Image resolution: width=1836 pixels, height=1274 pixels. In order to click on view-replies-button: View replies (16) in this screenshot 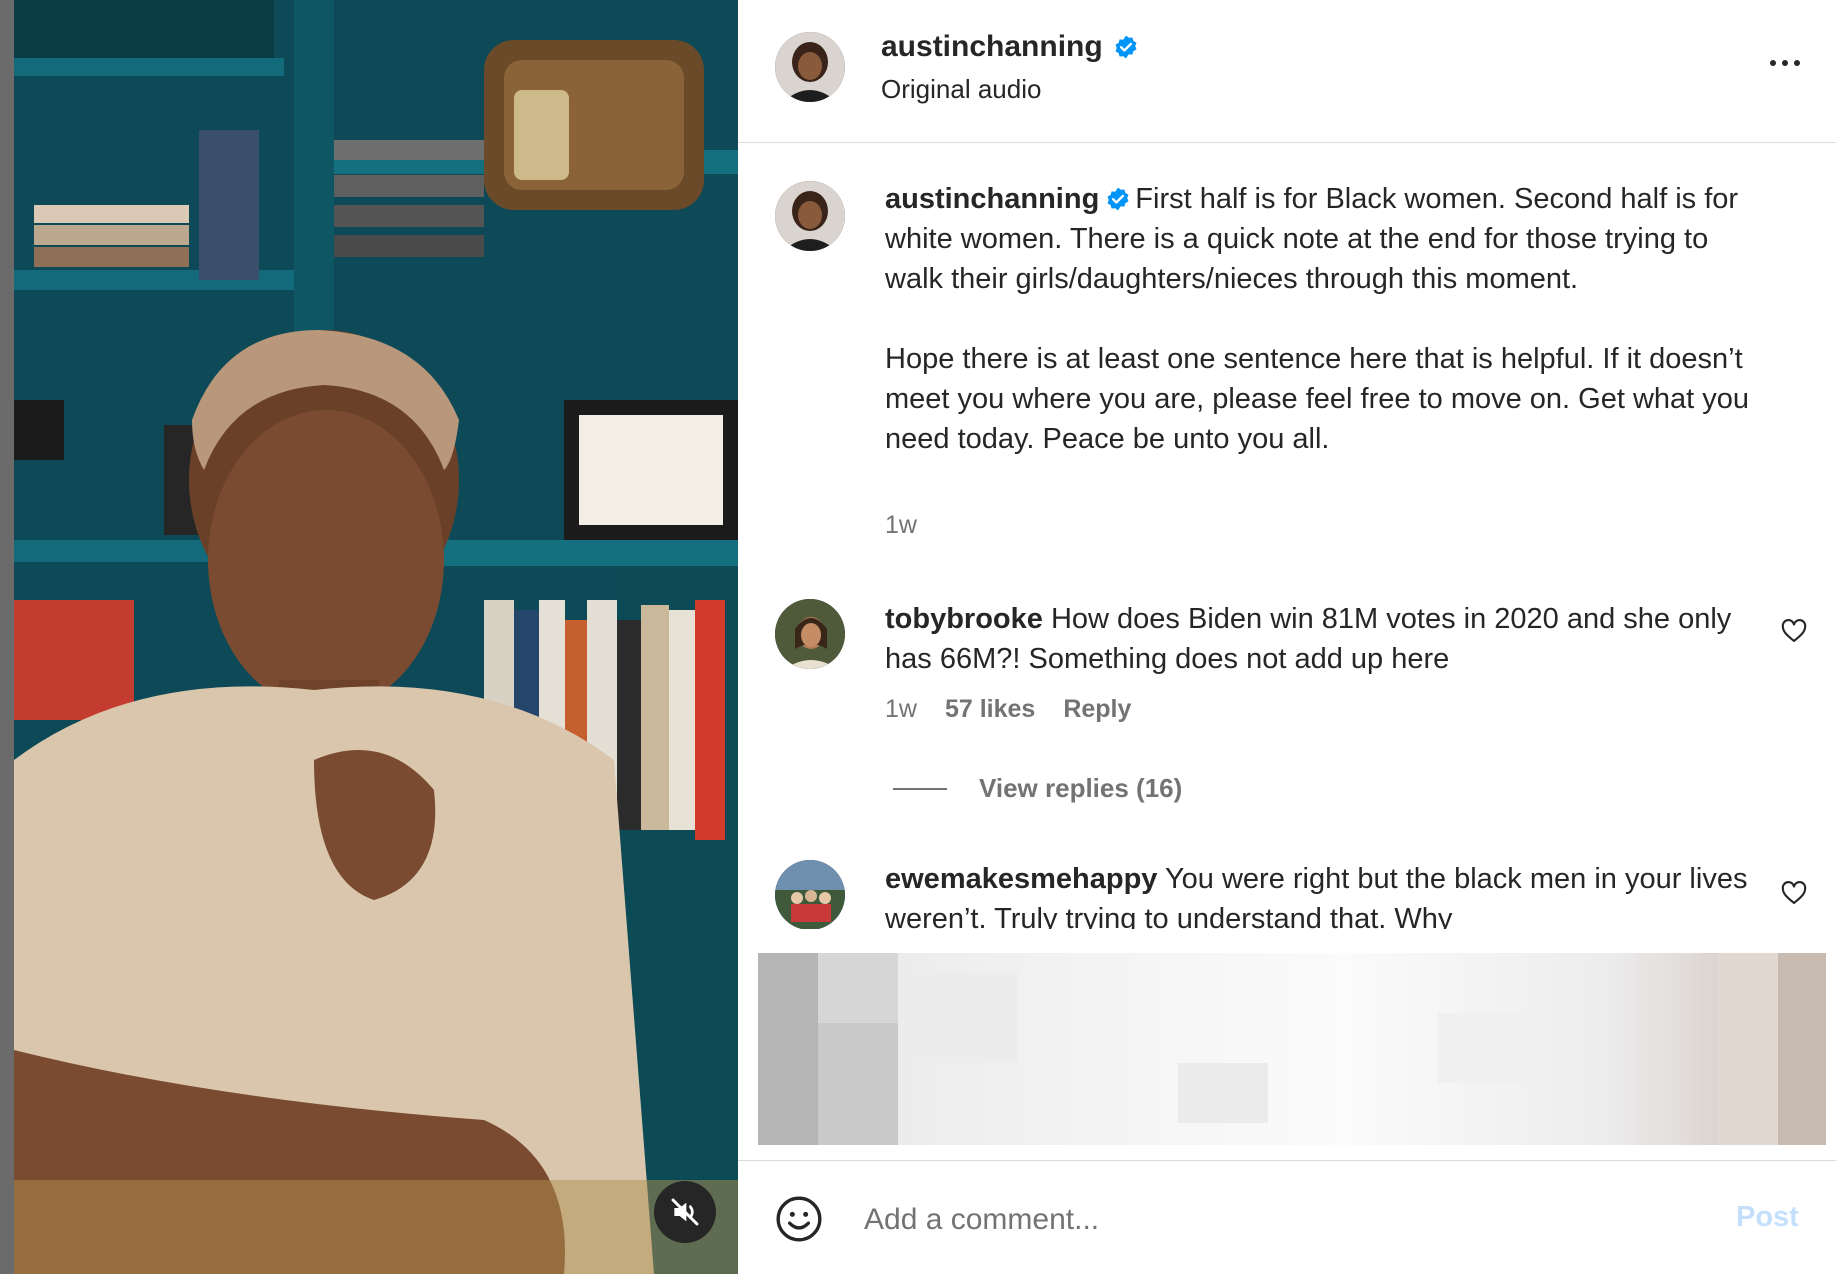, I will do `click(1037, 788)`.